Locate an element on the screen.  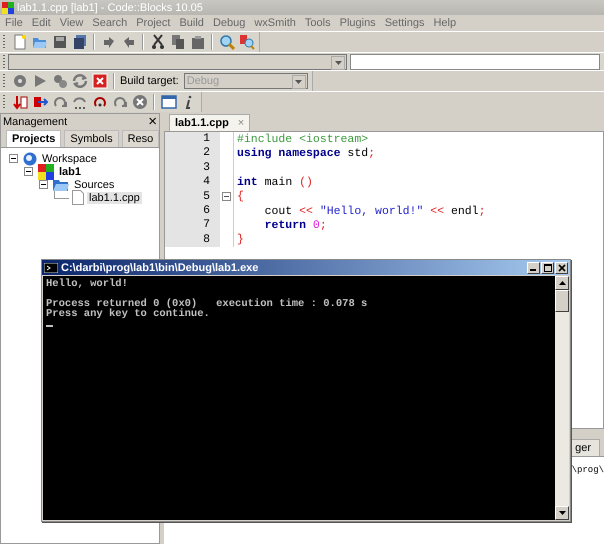
window-icon is located at coordinates (168, 102).